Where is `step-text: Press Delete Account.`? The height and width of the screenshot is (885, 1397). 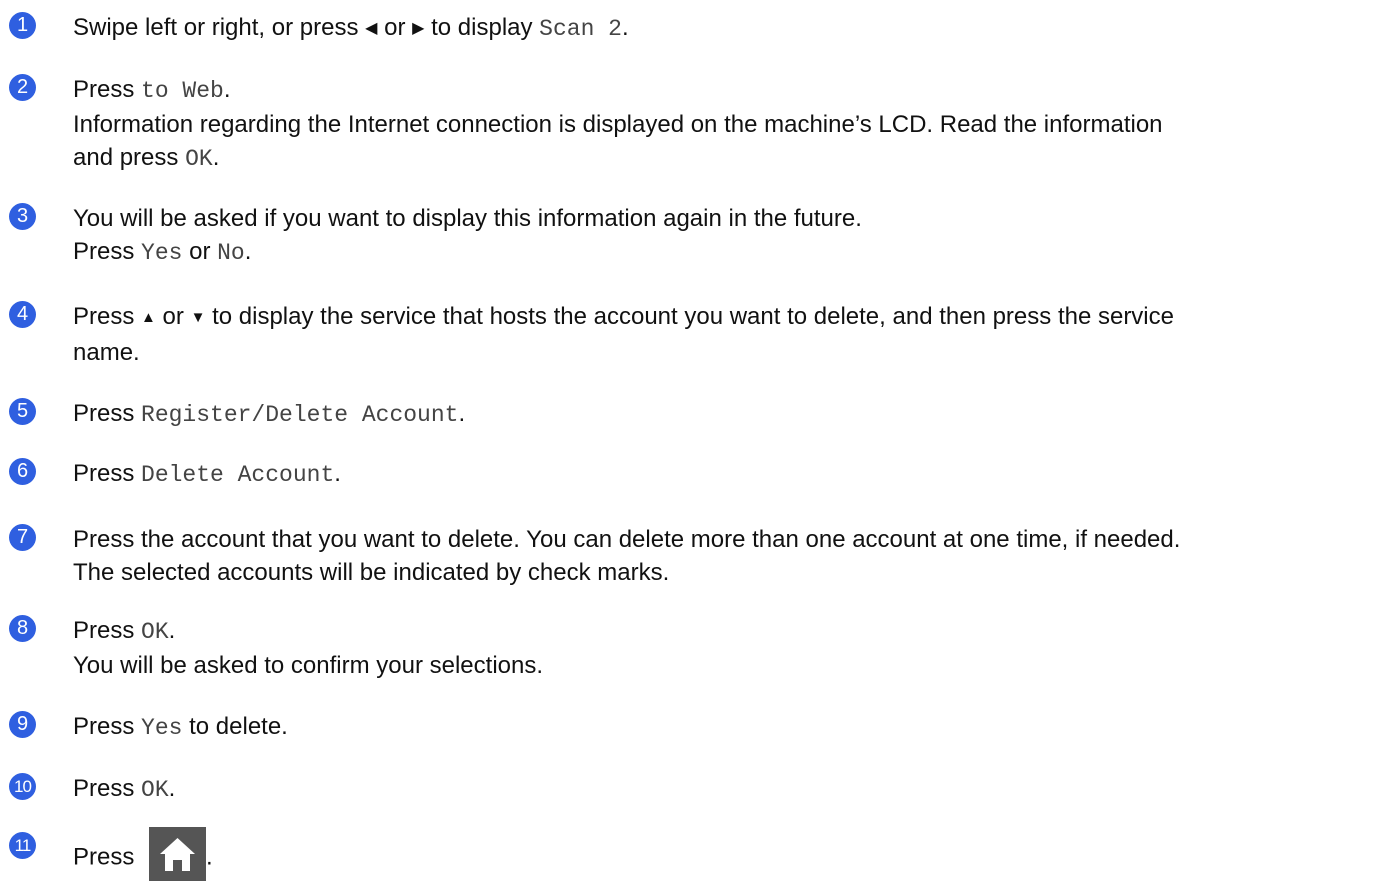 step-text: Press Delete Account. is located at coordinates (207, 474).